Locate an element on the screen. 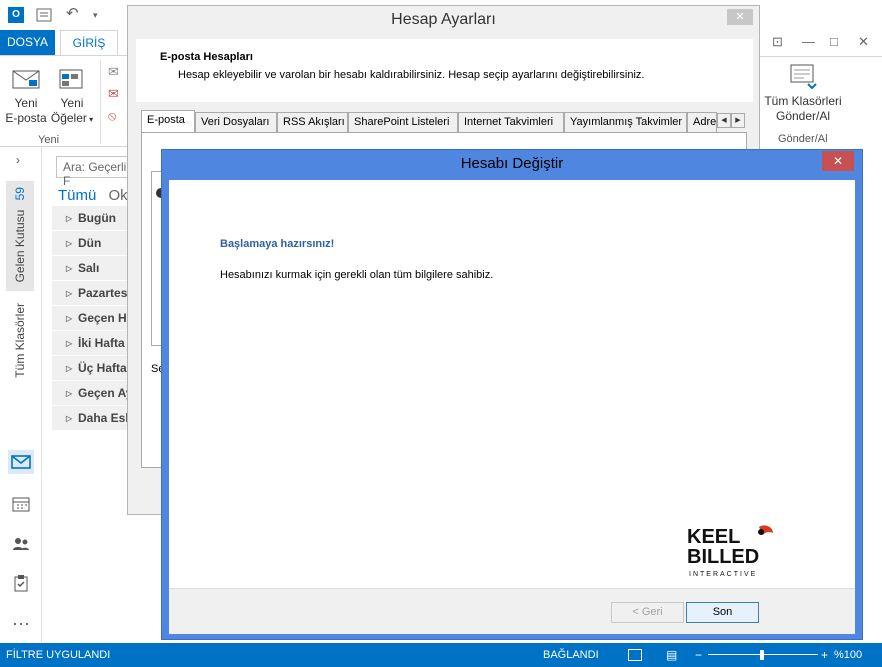 The height and width of the screenshot is (667, 882). help-icon: ⊡ is located at coordinates (777, 42).